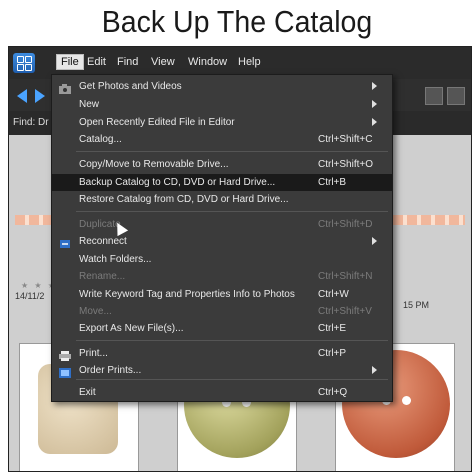 The height and width of the screenshot is (474, 474). What do you see at coordinates (89, 104) in the screenshot?
I see `menu-item-label: New` at bounding box center [89, 104].